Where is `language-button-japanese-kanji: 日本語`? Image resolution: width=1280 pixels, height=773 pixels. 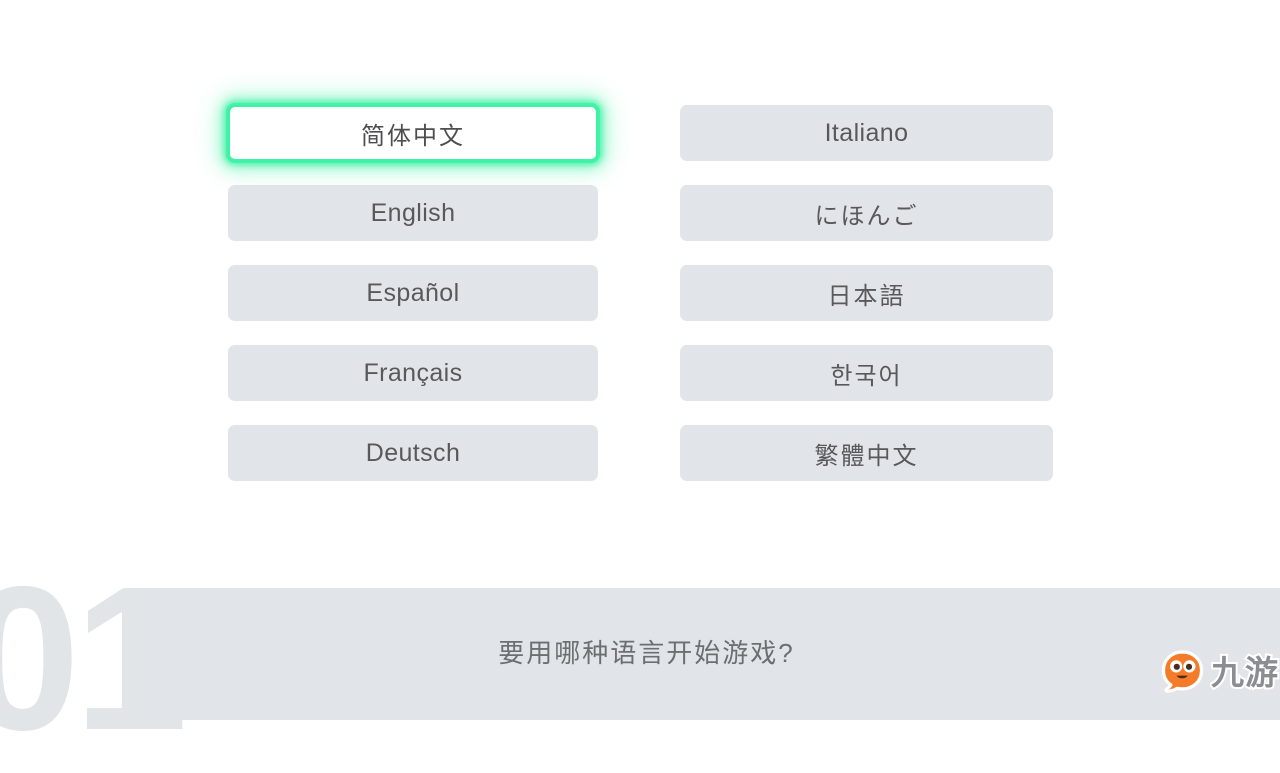 language-button-japanese-kanji: 日本語 is located at coordinates (866, 293).